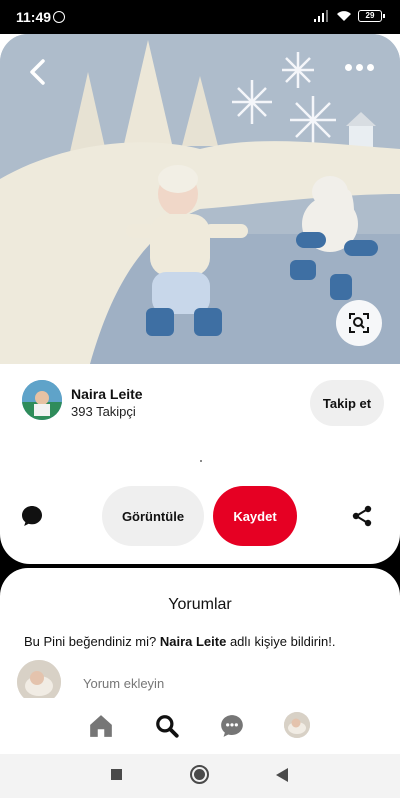 The image size is (400, 798). What do you see at coordinates (116, 774) in the screenshot?
I see `recent-apps-button` at bounding box center [116, 774].